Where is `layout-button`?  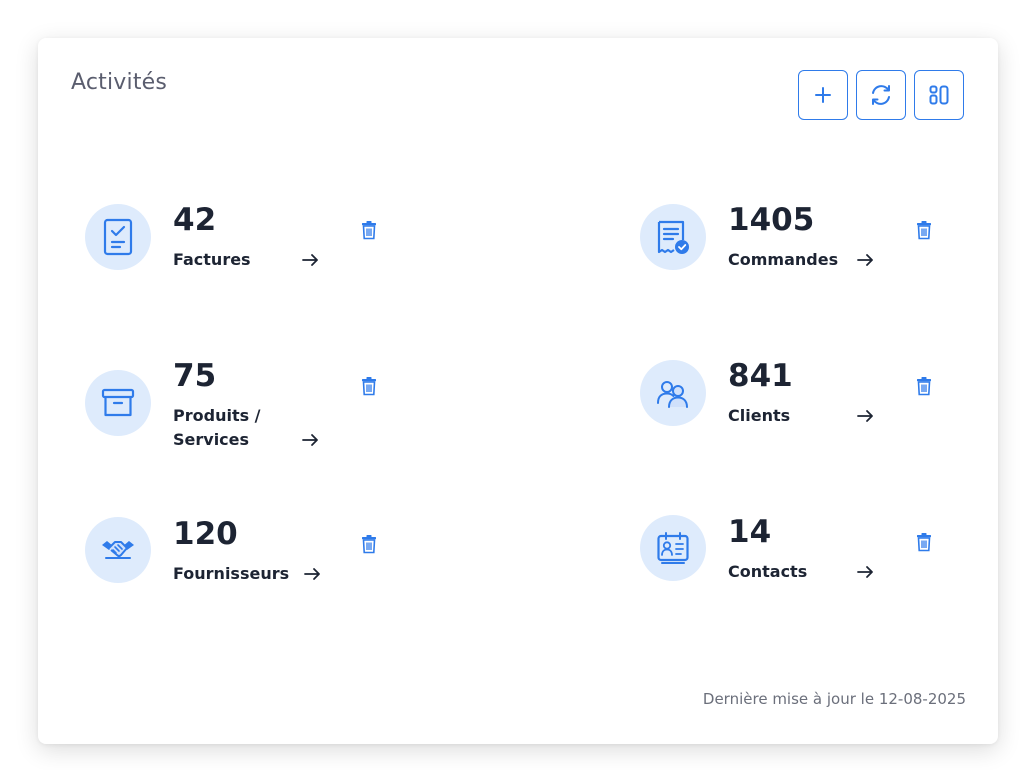
layout-button is located at coordinates (939, 95).